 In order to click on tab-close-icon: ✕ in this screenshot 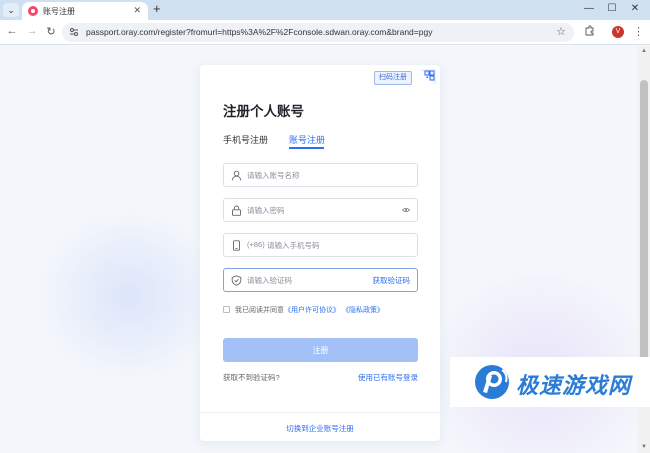, I will do `click(137, 10)`.